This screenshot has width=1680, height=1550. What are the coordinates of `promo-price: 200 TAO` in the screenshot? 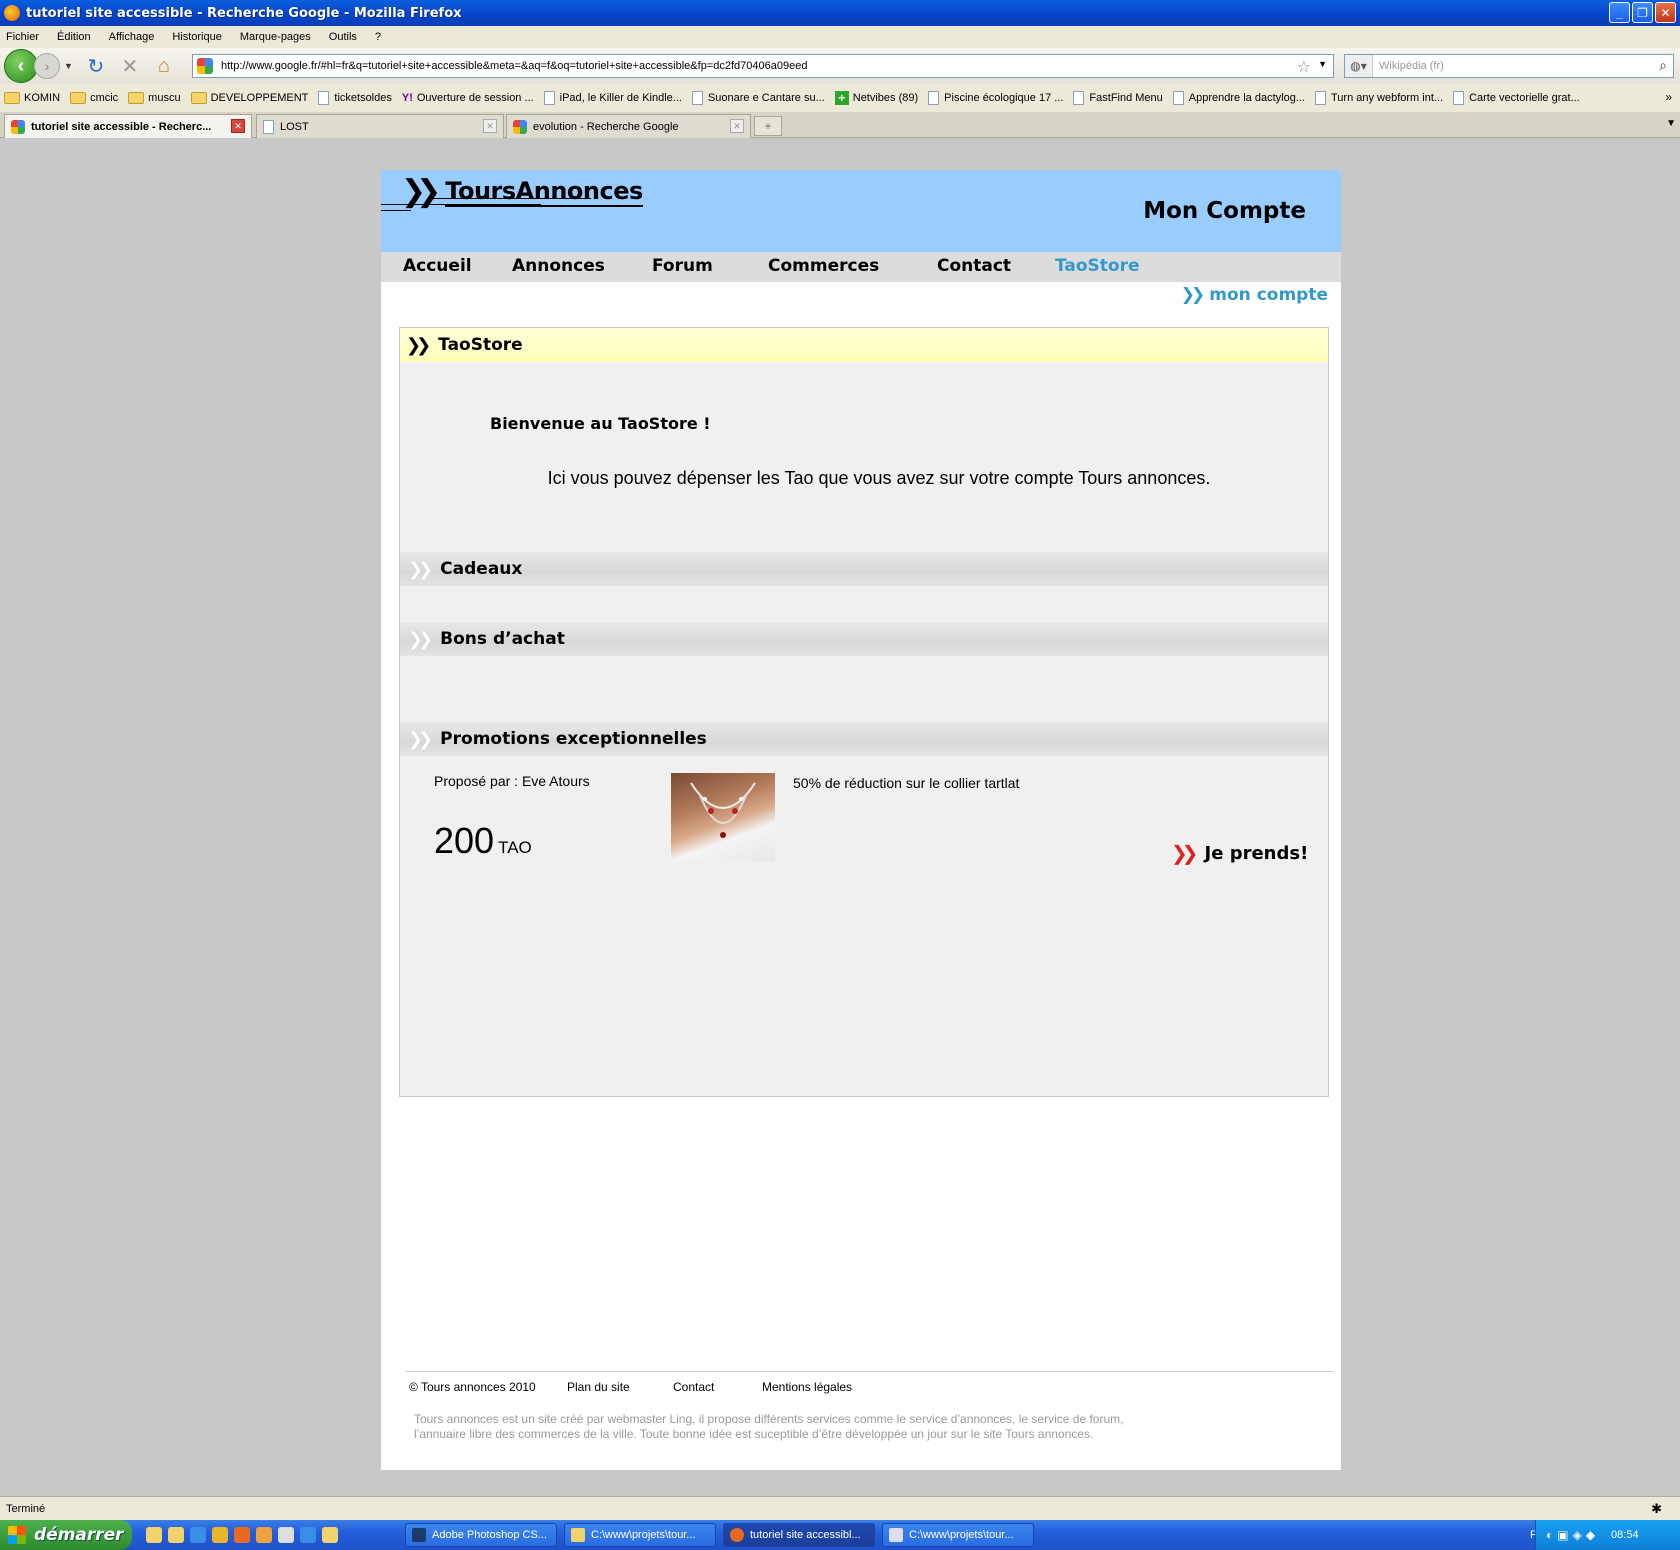 It's located at (483, 841).